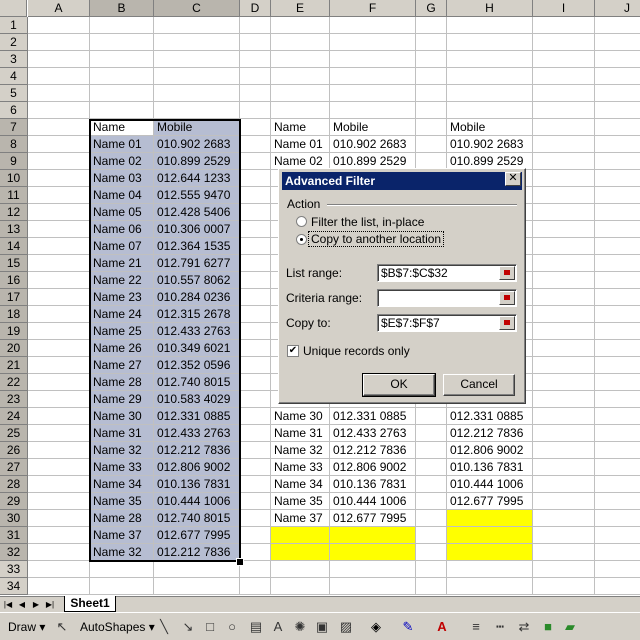 This screenshot has height=640, width=640. I want to click on cell-J3, so click(617, 59).